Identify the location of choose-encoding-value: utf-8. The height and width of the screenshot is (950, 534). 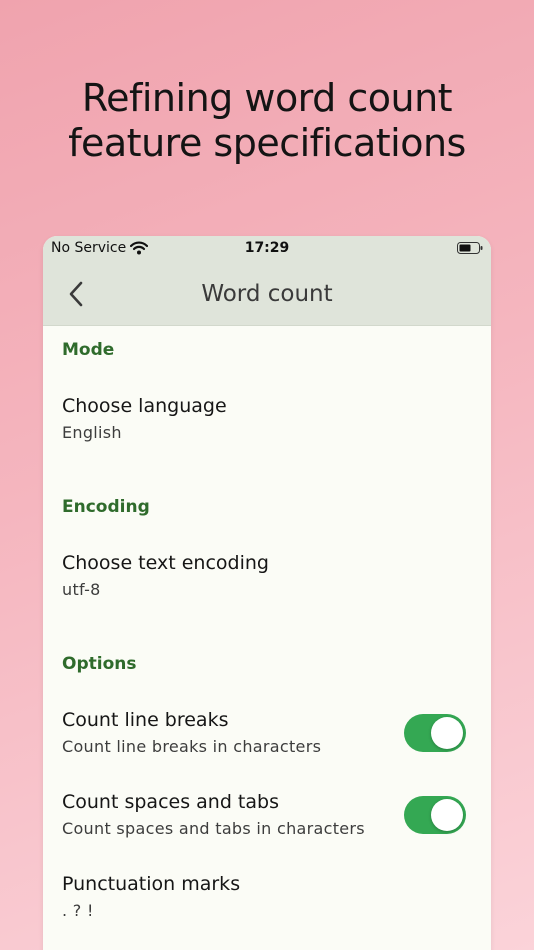
(81, 589).